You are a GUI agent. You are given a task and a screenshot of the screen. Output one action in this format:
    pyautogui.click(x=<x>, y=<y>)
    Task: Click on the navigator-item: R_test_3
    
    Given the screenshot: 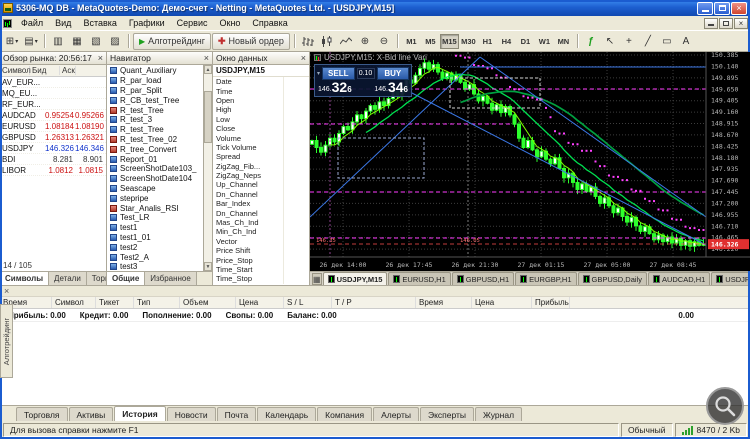 What is the action you would take?
    pyautogui.click(x=156, y=120)
    